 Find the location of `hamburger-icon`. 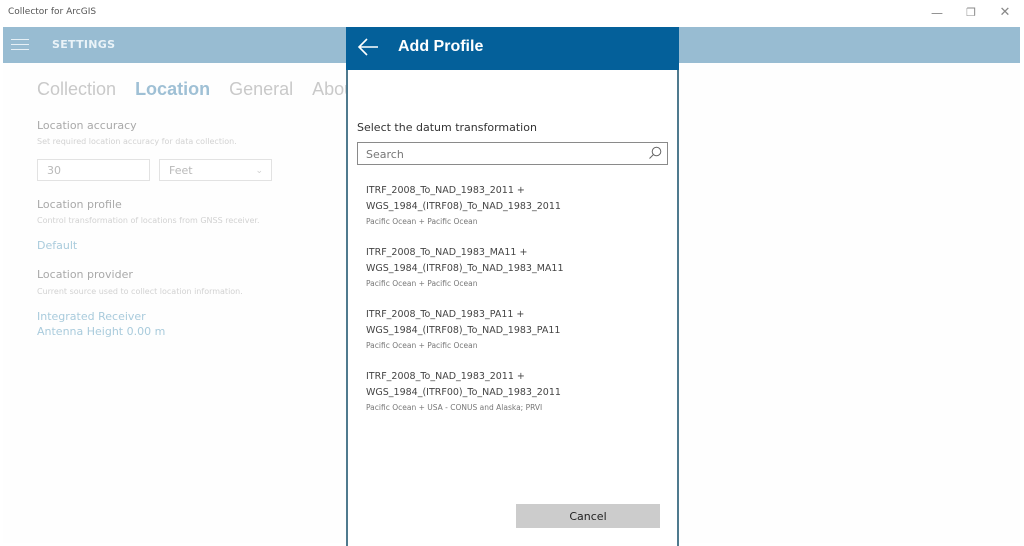

hamburger-icon is located at coordinates (20, 45).